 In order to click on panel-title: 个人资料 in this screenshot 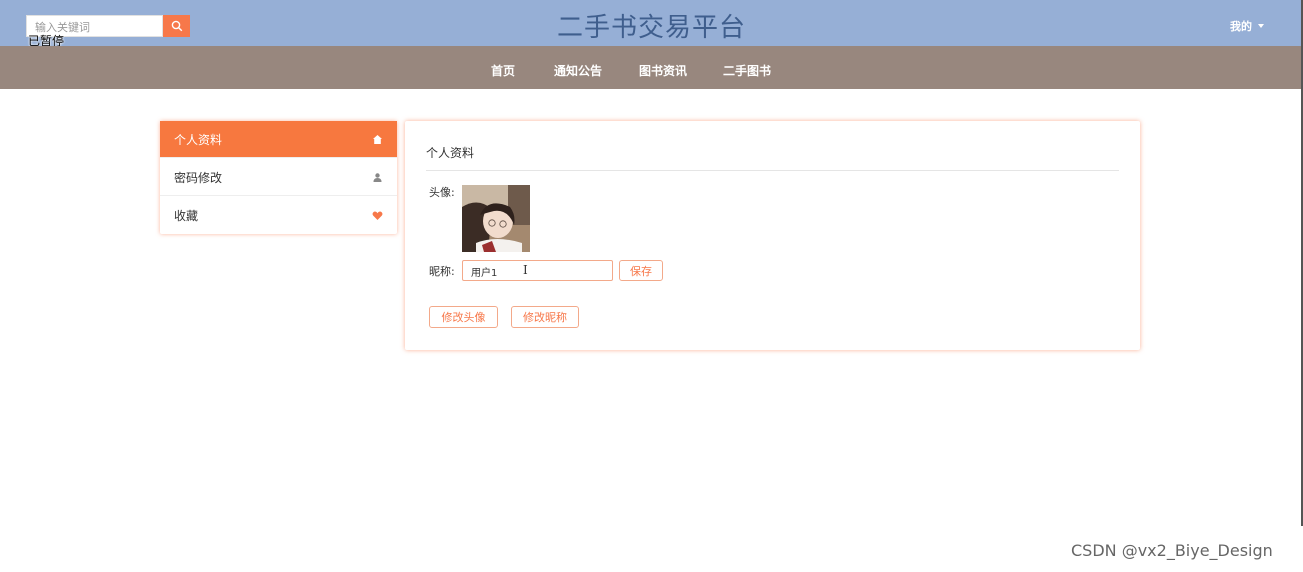, I will do `click(450, 153)`.